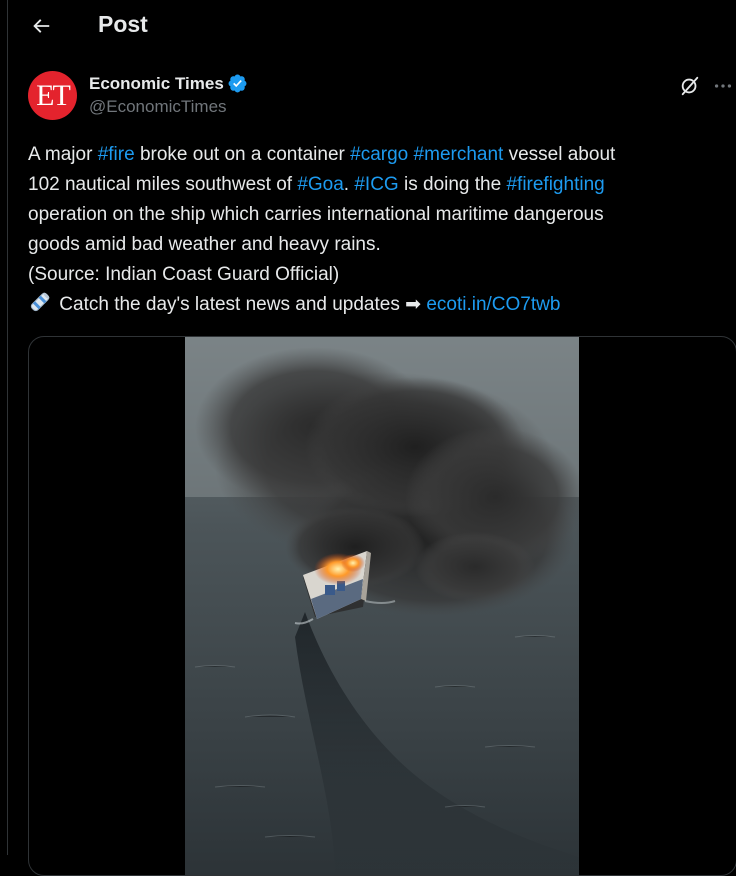 The image size is (736, 876). I want to click on grok-icon, so click(690, 86).